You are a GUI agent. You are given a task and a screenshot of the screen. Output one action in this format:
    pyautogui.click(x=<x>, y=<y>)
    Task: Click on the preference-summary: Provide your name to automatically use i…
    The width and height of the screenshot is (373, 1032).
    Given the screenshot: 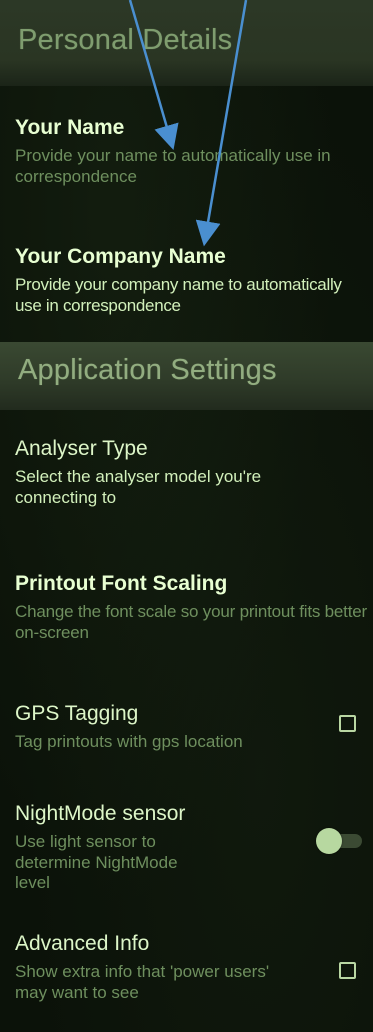 What is the action you would take?
    pyautogui.click(x=173, y=166)
    